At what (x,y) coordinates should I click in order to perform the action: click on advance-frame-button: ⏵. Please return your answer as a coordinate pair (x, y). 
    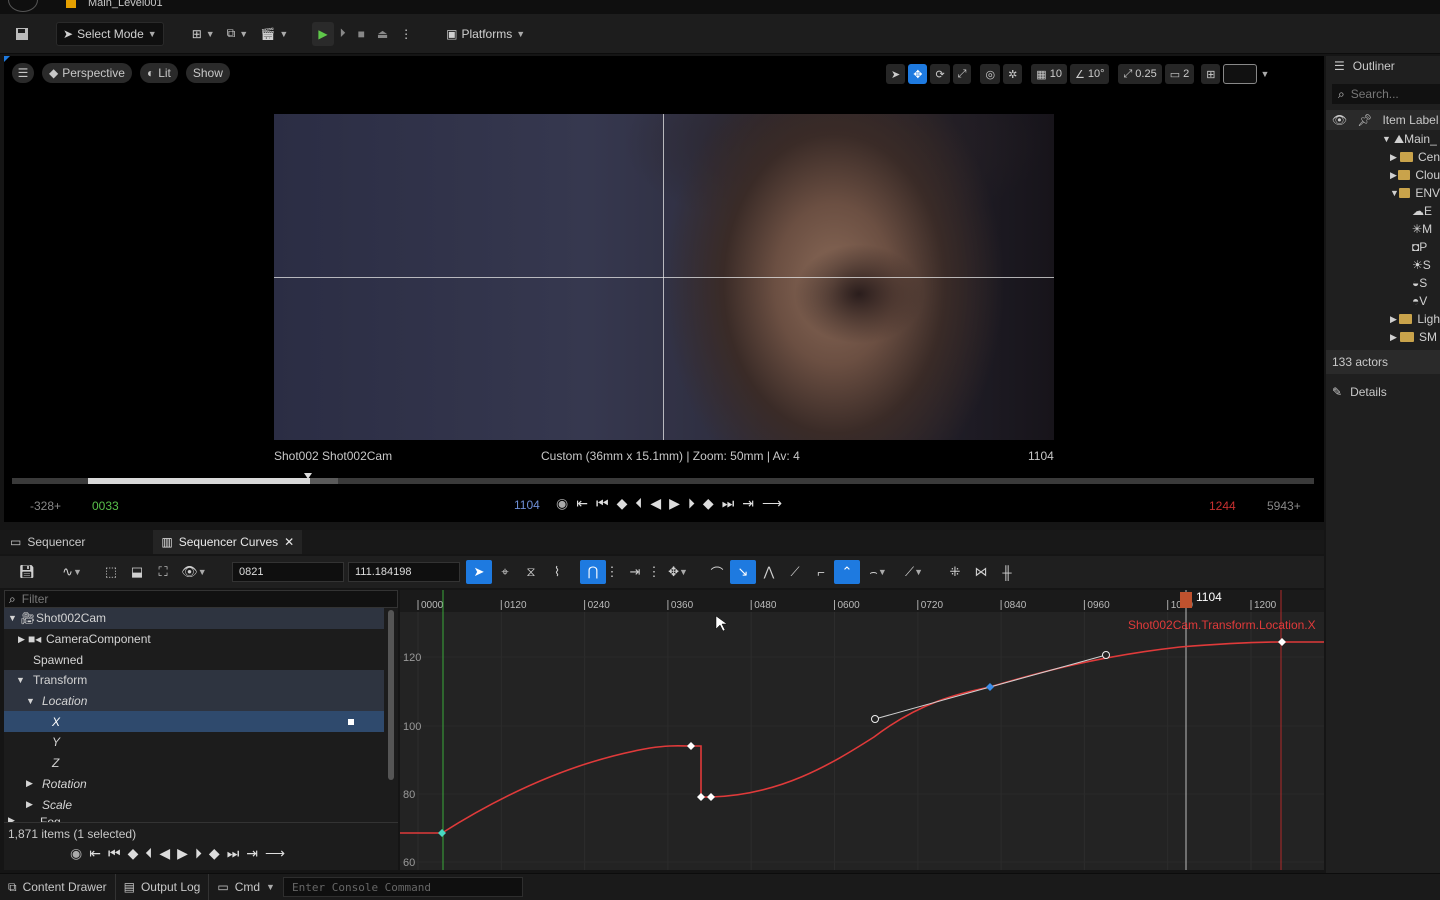
    Looking at the image, I should click on (343, 34).